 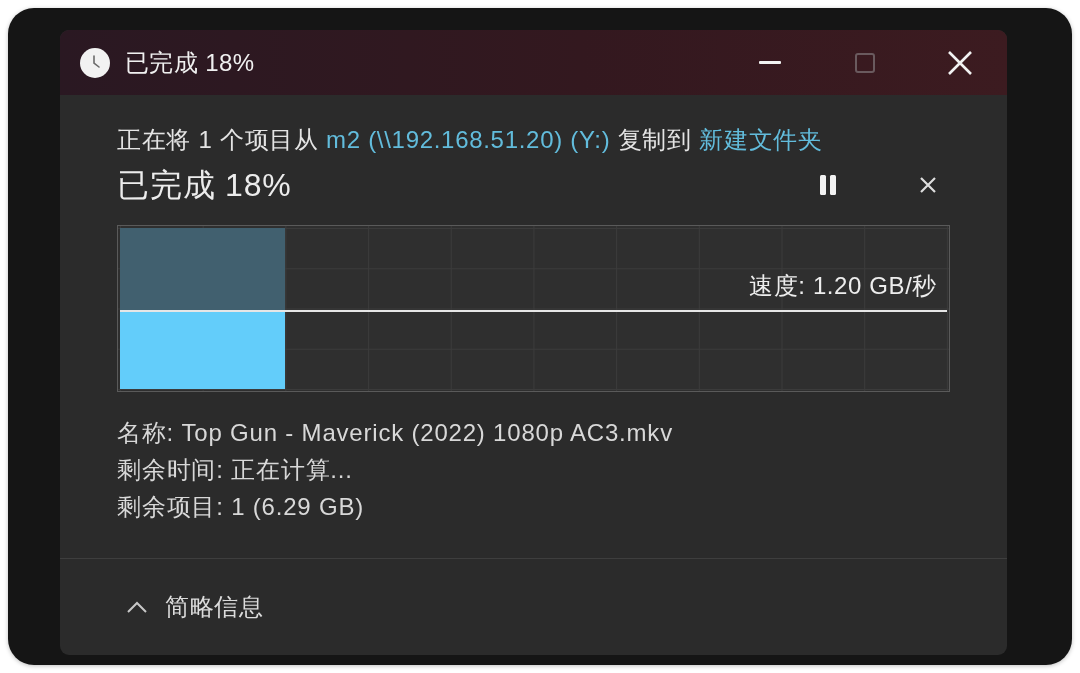 What do you see at coordinates (843, 286) in the screenshot?
I see `speed-label: 速度: 1.20 GB/秒` at bounding box center [843, 286].